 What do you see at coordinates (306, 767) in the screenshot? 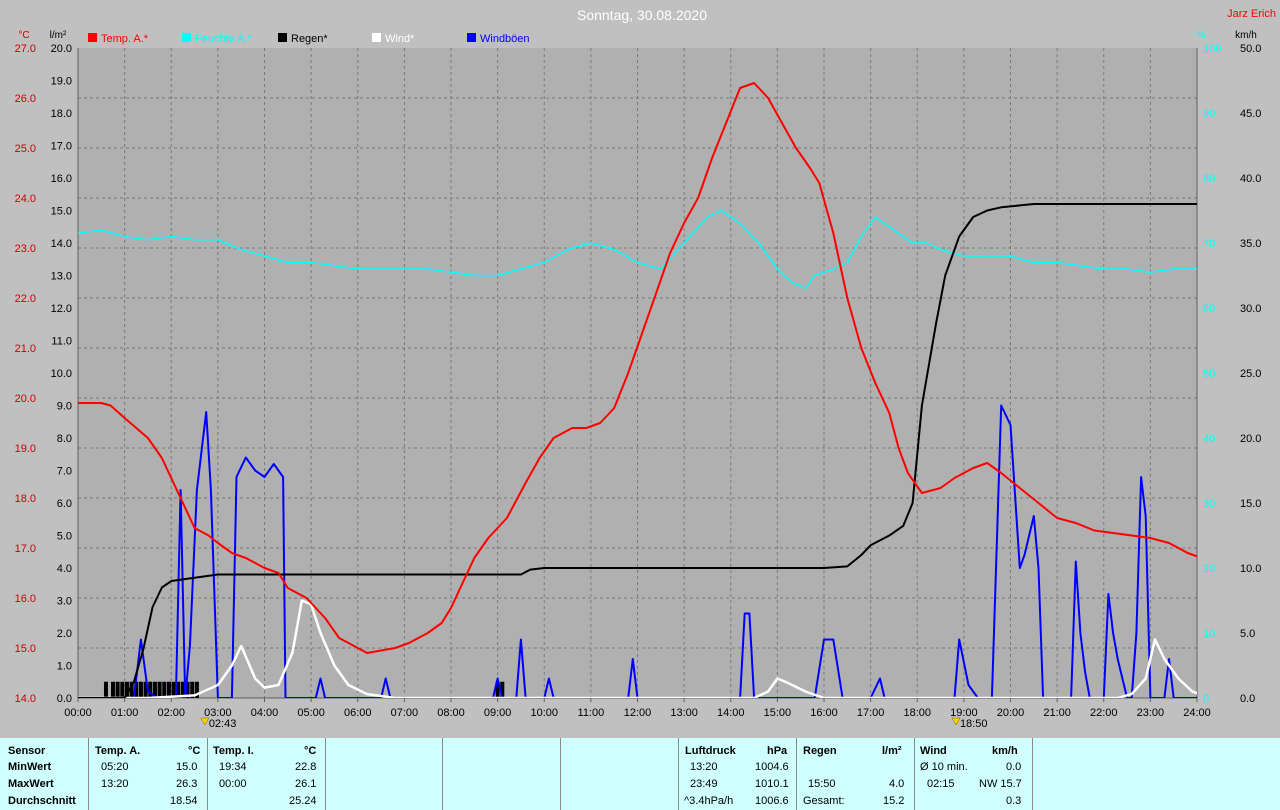
I see `temp-i-min-value: 22.8` at bounding box center [306, 767].